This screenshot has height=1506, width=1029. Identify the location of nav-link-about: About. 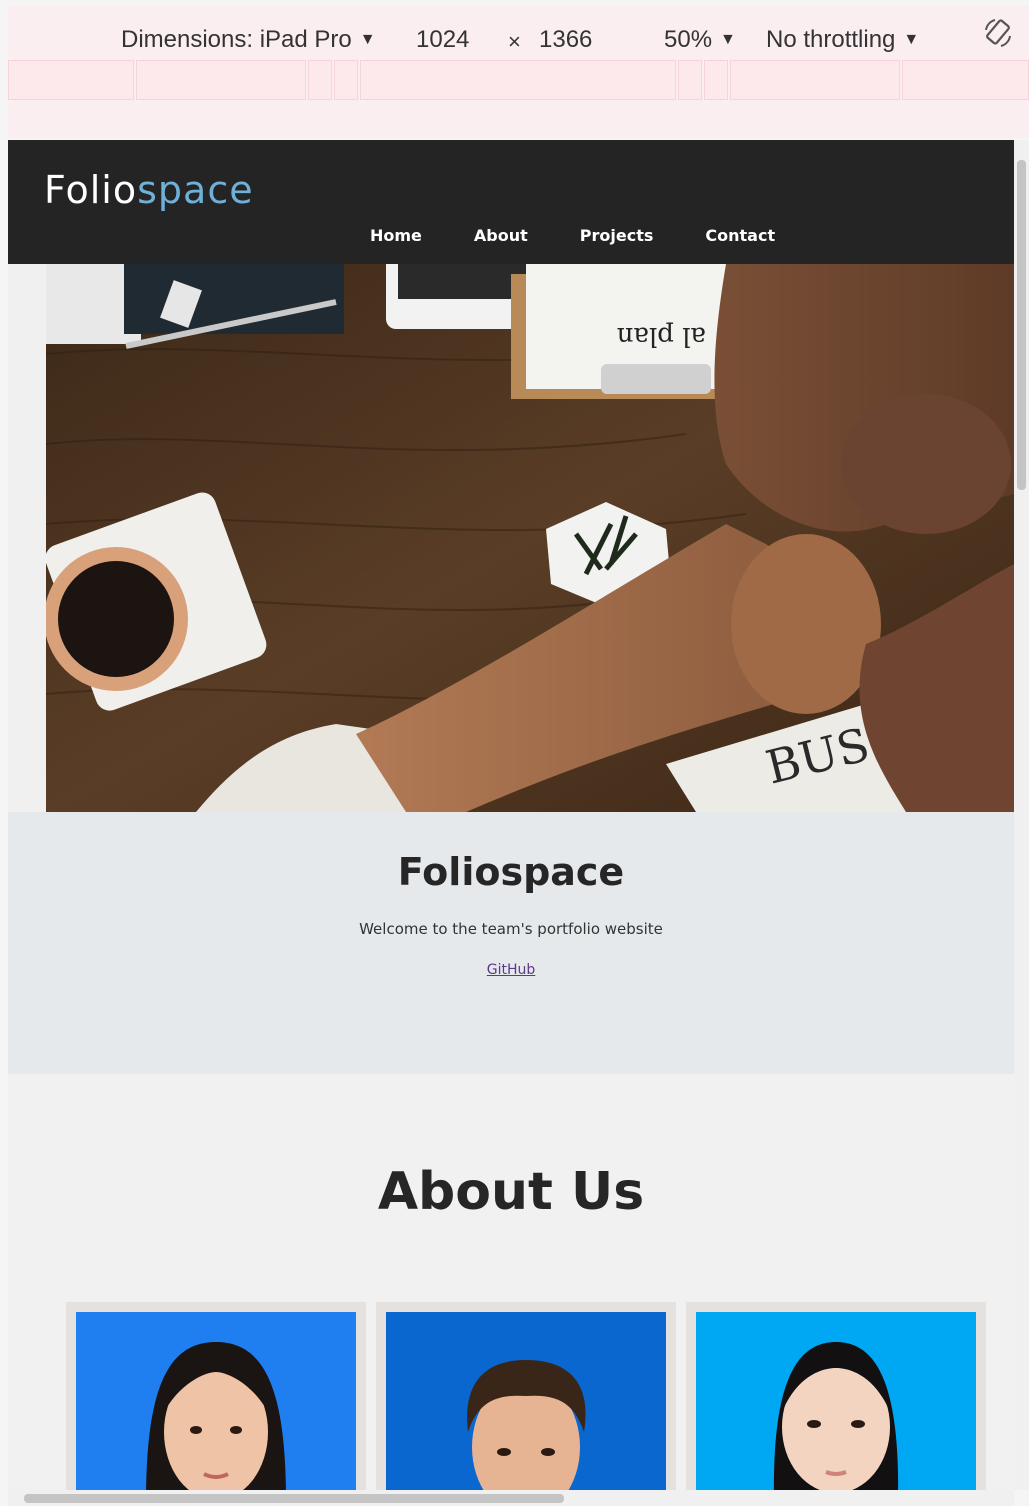
(501, 235).